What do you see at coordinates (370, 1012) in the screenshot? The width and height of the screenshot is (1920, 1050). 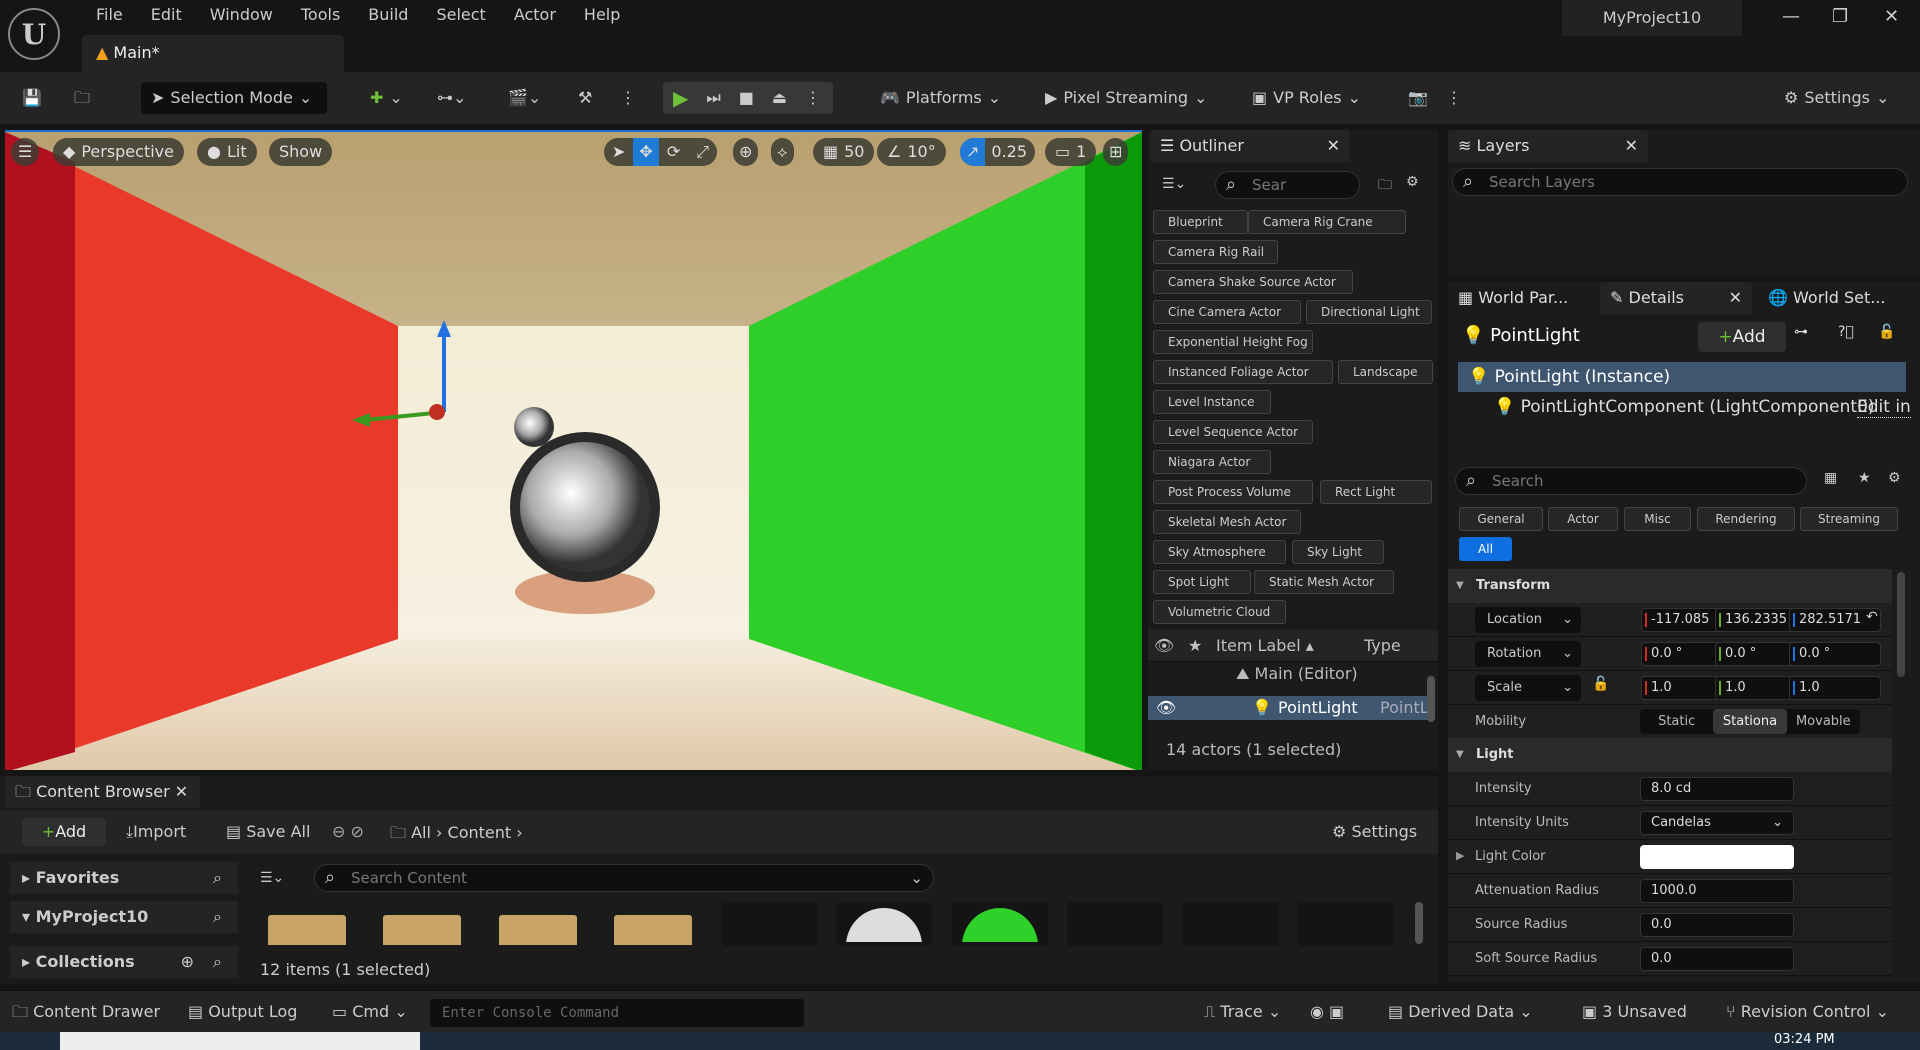 I see `cmd-dropdown: ▭ Cmd ⌄` at bounding box center [370, 1012].